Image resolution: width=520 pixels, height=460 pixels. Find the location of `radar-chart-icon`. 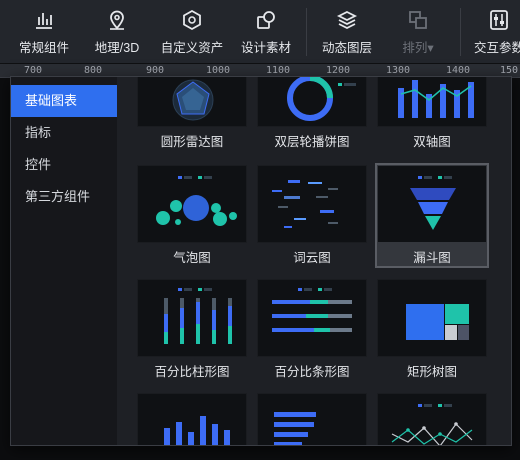

radar-chart-icon is located at coordinates (193, 100).